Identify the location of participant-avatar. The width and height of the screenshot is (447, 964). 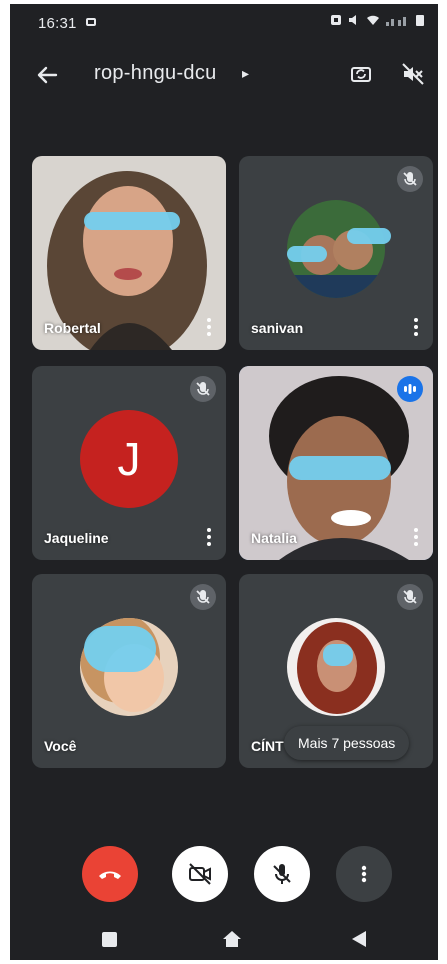
(336, 667).